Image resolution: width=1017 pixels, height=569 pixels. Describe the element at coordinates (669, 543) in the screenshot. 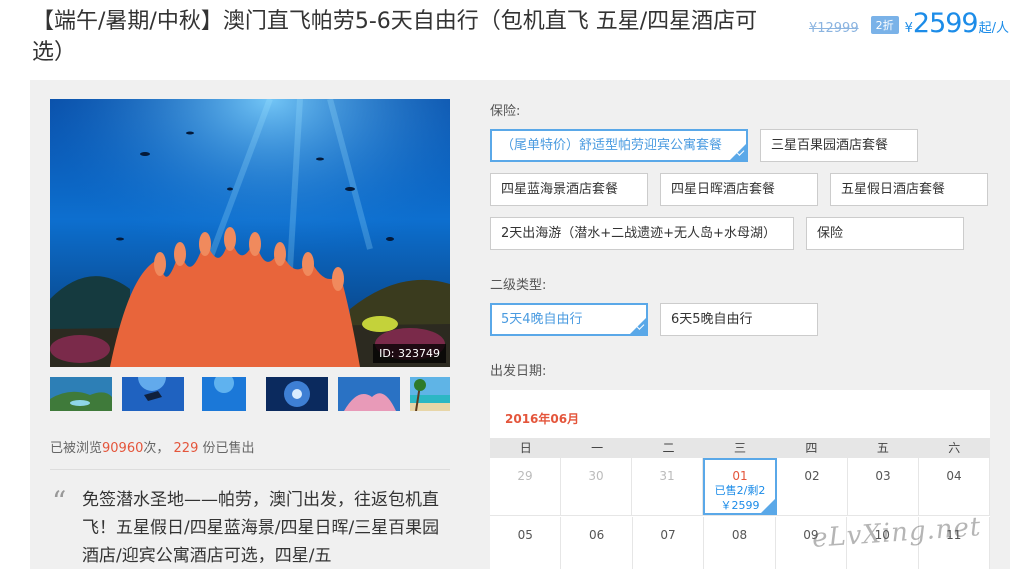

I see `calendar-day: 07` at that location.